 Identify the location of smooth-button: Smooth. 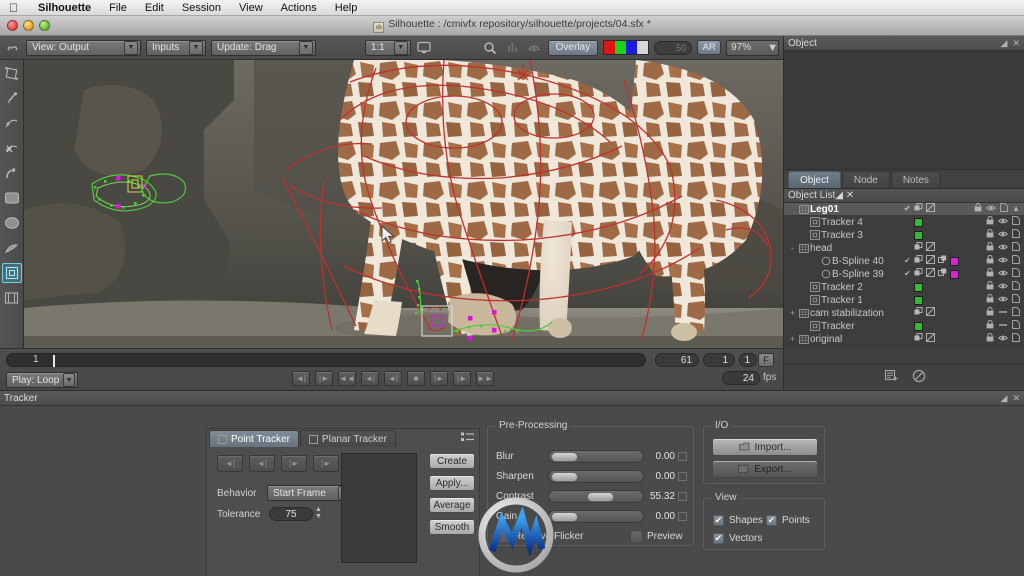
(452, 527).